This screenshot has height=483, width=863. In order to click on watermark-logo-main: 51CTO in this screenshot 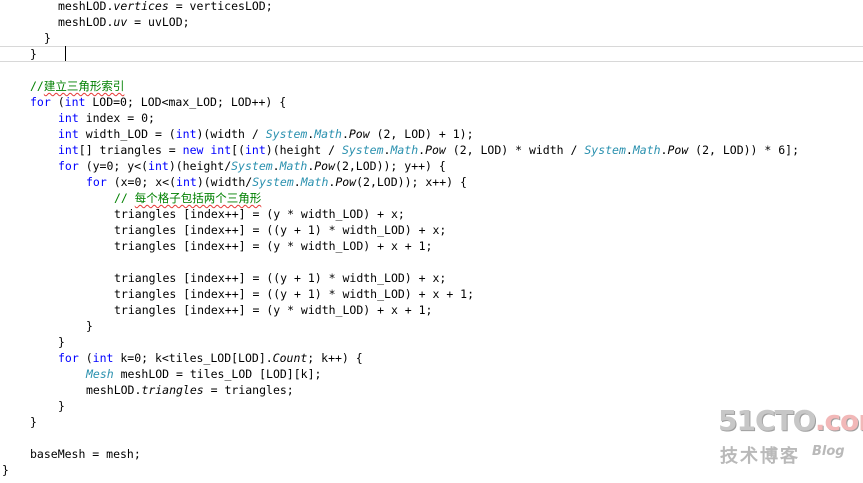, I will do `click(767, 420)`.